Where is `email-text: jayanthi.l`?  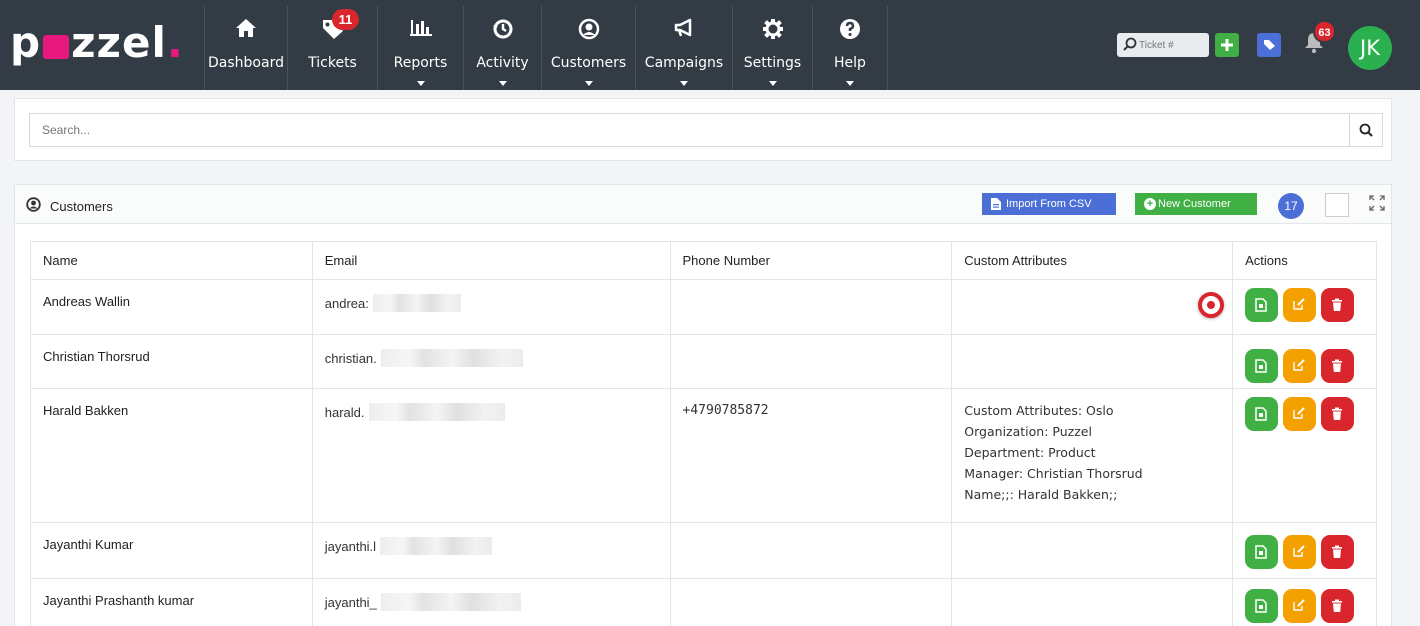
email-text: jayanthi.l is located at coordinates (350, 546).